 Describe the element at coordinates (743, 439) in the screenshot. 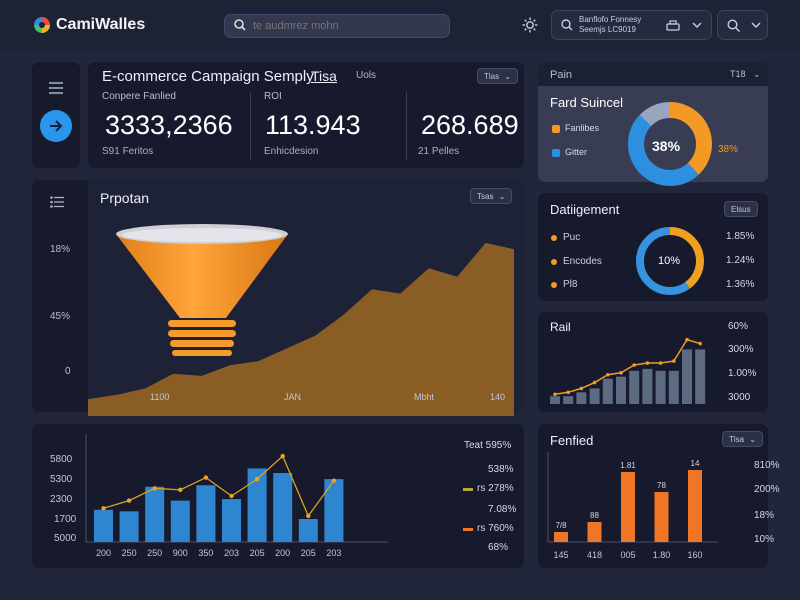

I see `fenfied-dropdown: Tlsa ⌄` at that location.